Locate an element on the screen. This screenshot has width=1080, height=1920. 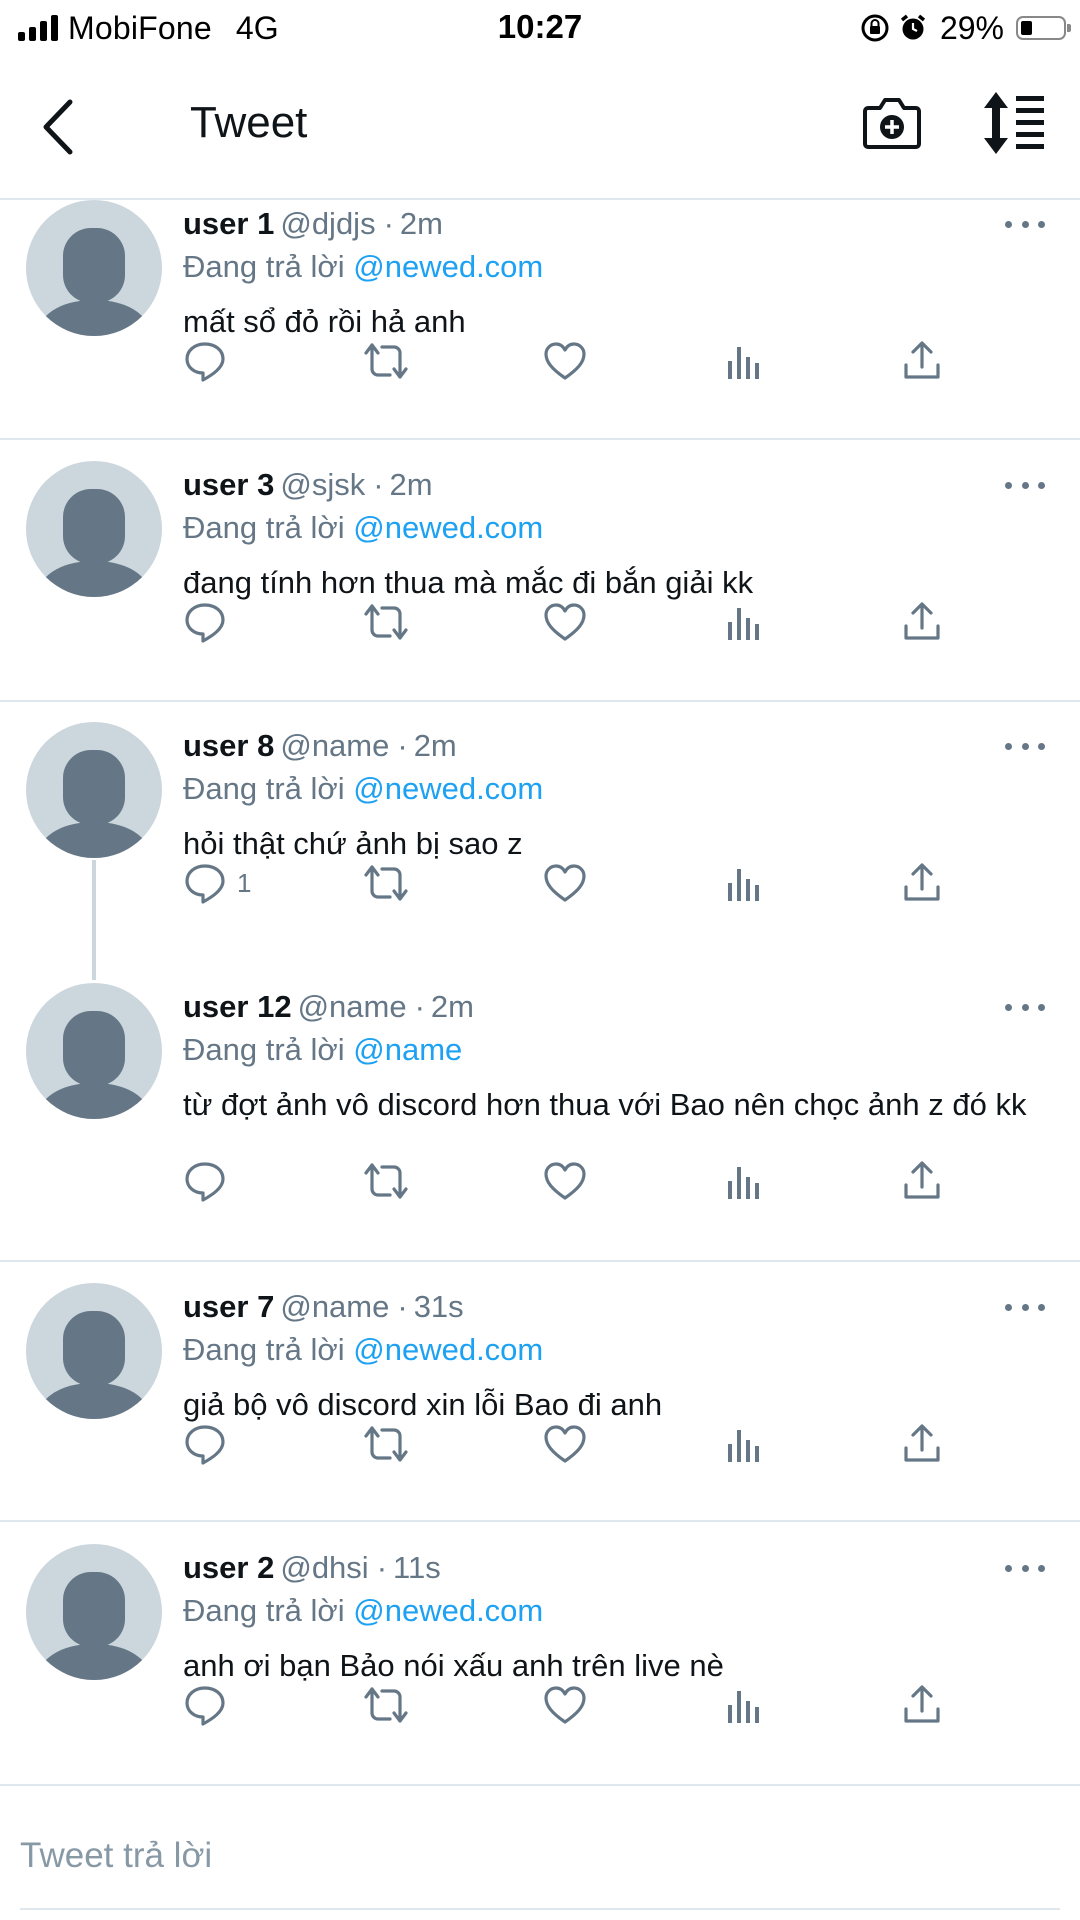
user-name: user 2 is located at coordinates (228, 1567).